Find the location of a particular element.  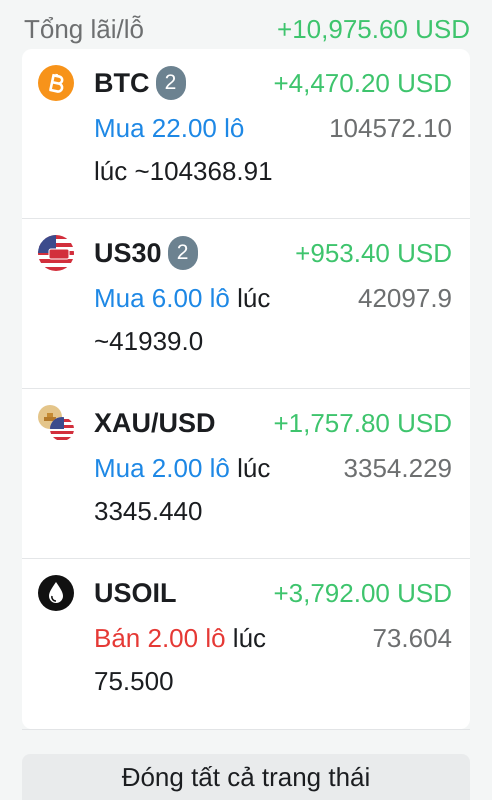

trade-description: Mua 6.00 lô lúc ~41939.0 is located at coordinates (183, 320).